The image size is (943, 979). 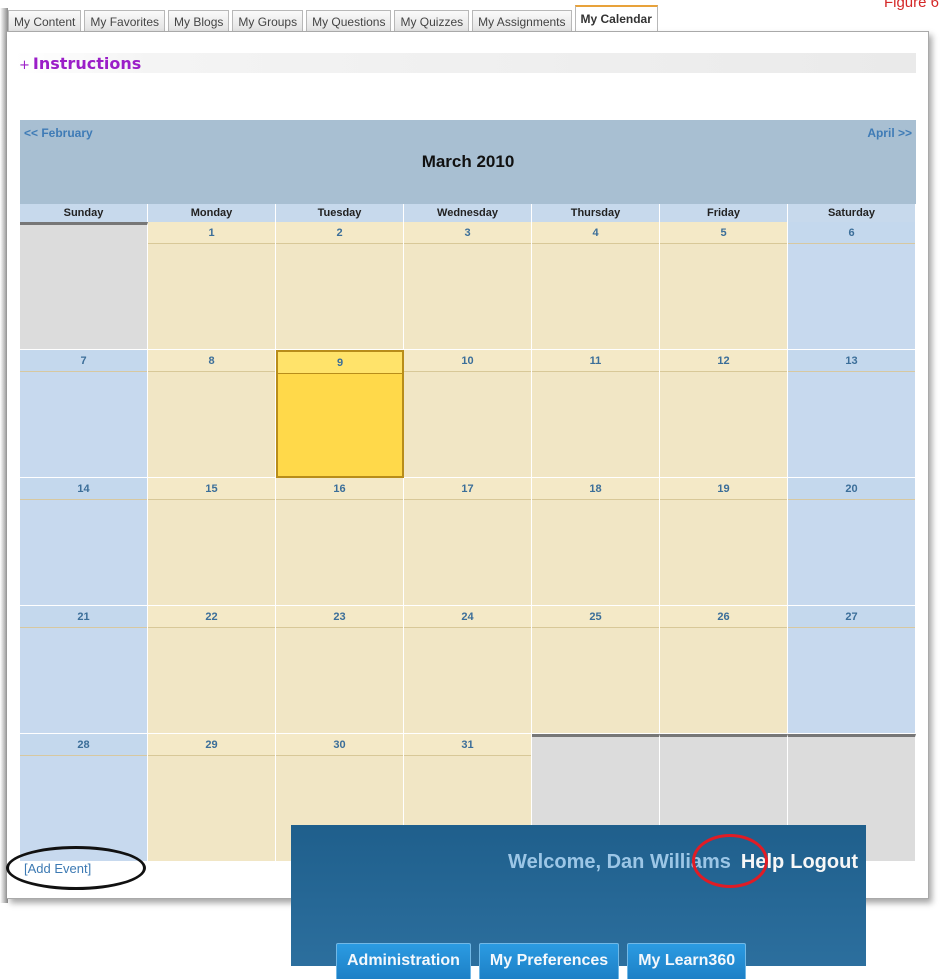 I want to click on instructions-toggle: + Instructions, so click(x=80, y=63).